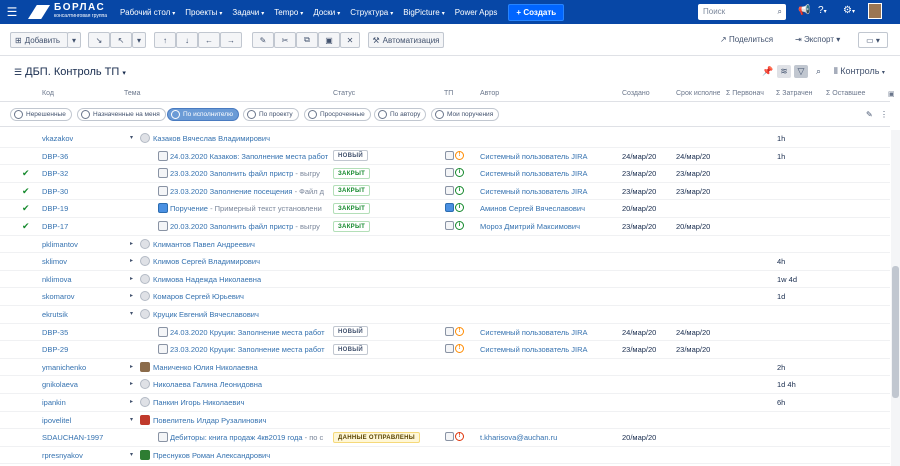 The image size is (900, 466). Describe the element at coordinates (344, 93) in the screenshot. I see `column-header-status: Статус` at that location.